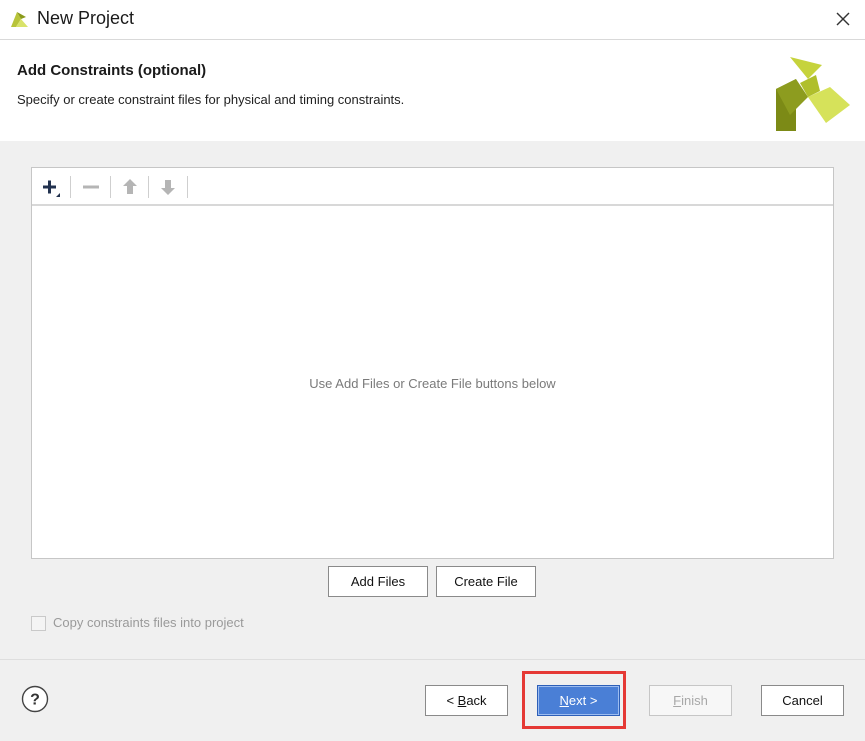 This screenshot has height=741, width=865. I want to click on xilinx-logo-icon, so click(812, 93).